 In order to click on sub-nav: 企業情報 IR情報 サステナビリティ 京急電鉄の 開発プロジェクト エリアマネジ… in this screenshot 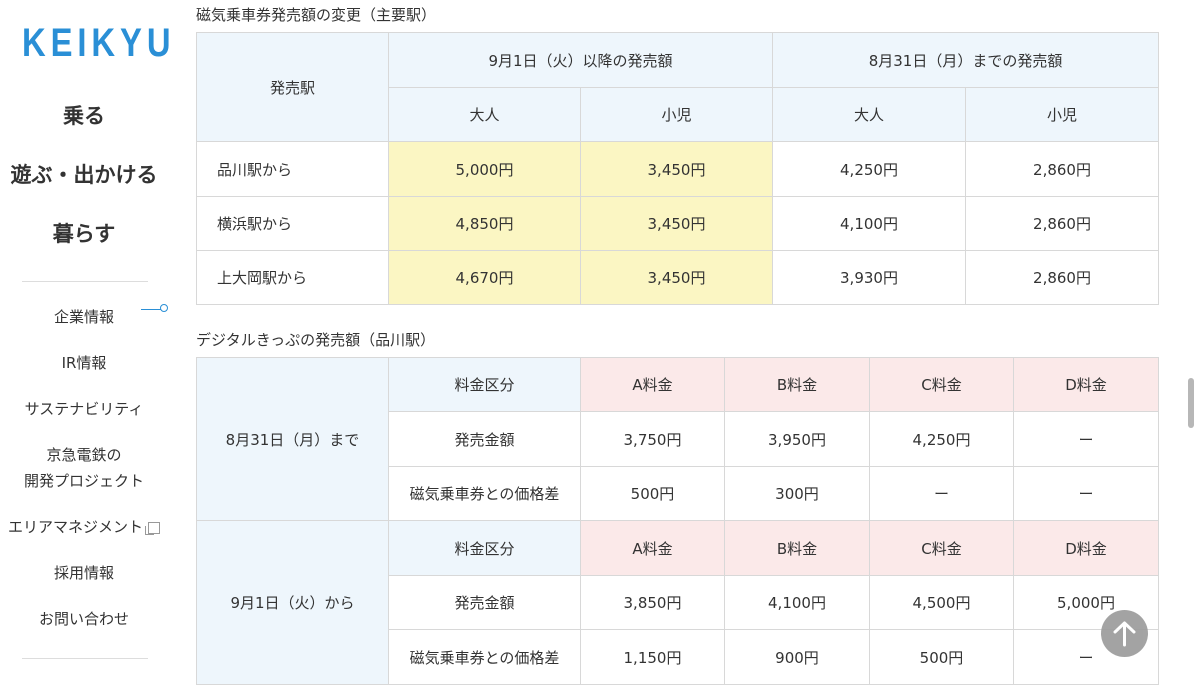, I will do `click(84, 474)`.